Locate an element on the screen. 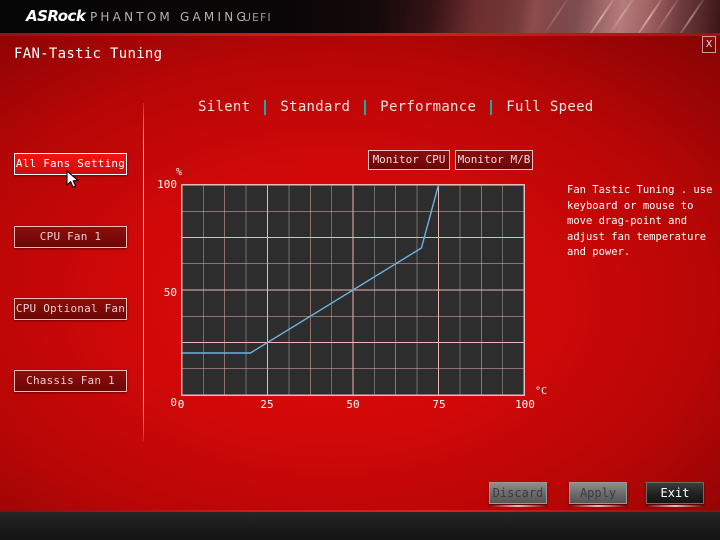  tab-standard: Standard is located at coordinates (315, 107).